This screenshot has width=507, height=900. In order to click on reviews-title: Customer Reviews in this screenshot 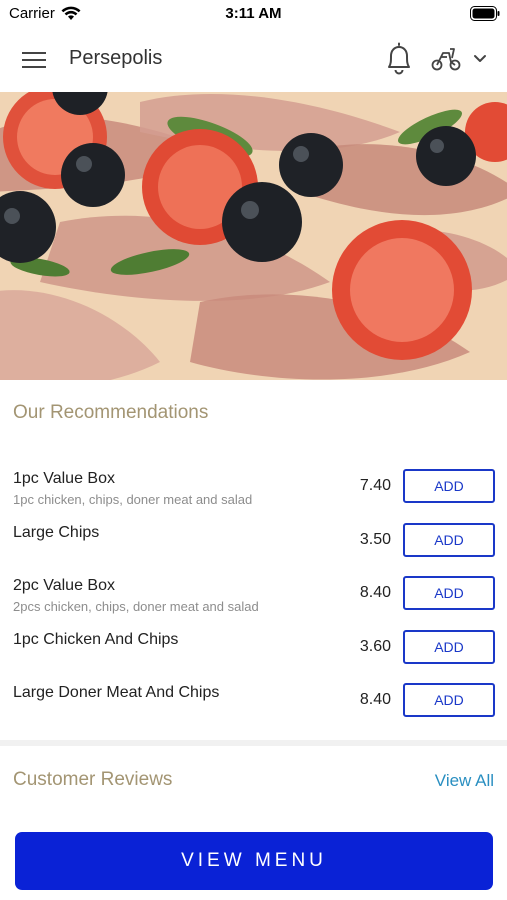, I will do `click(93, 779)`.